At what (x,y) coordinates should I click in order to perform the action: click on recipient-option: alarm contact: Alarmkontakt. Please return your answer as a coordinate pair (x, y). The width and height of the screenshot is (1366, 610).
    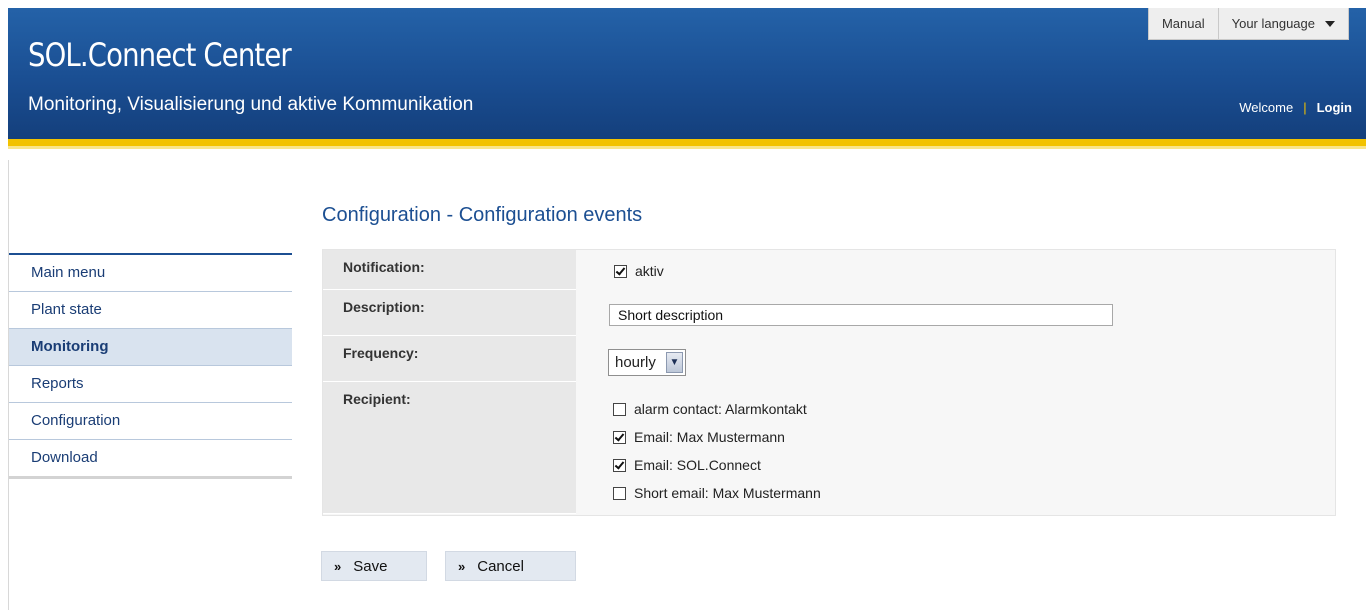
    Looking at the image, I should click on (710, 409).